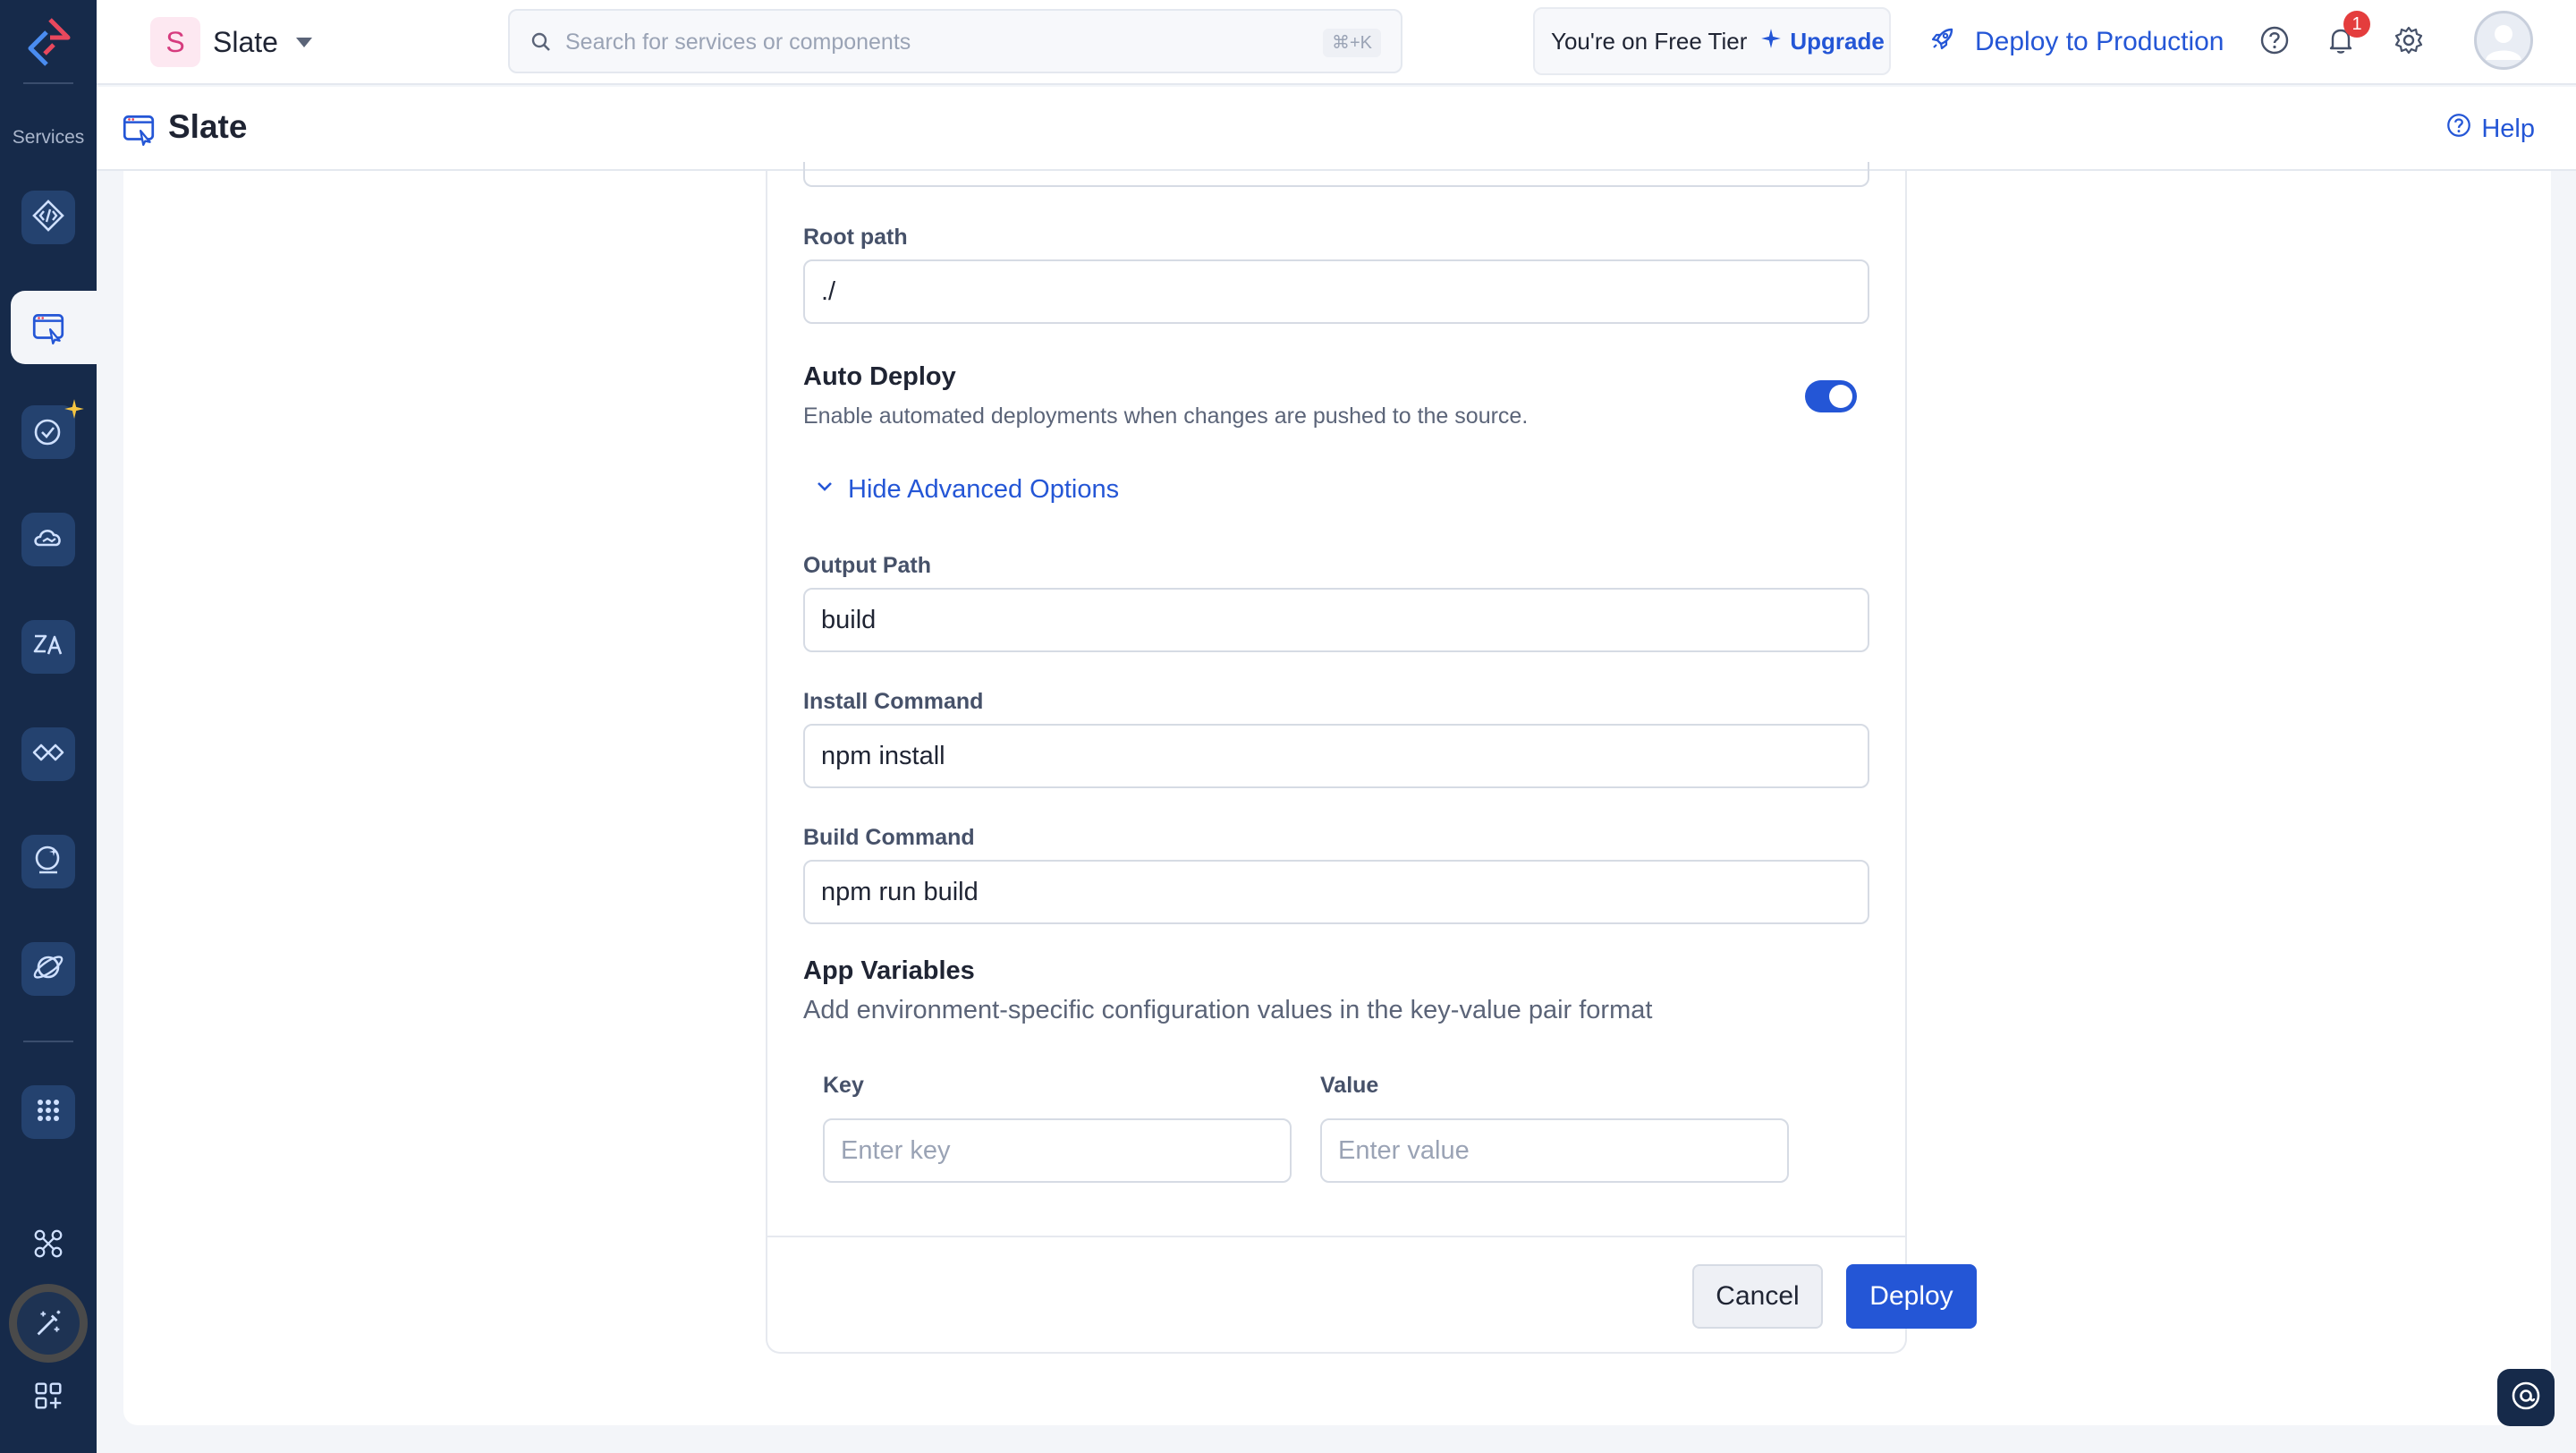 Image resolution: width=2576 pixels, height=1453 pixels. What do you see at coordinates (1942, 42) in the screenshot?
I see `rocket-icon` at bounding box center [1942, 42].